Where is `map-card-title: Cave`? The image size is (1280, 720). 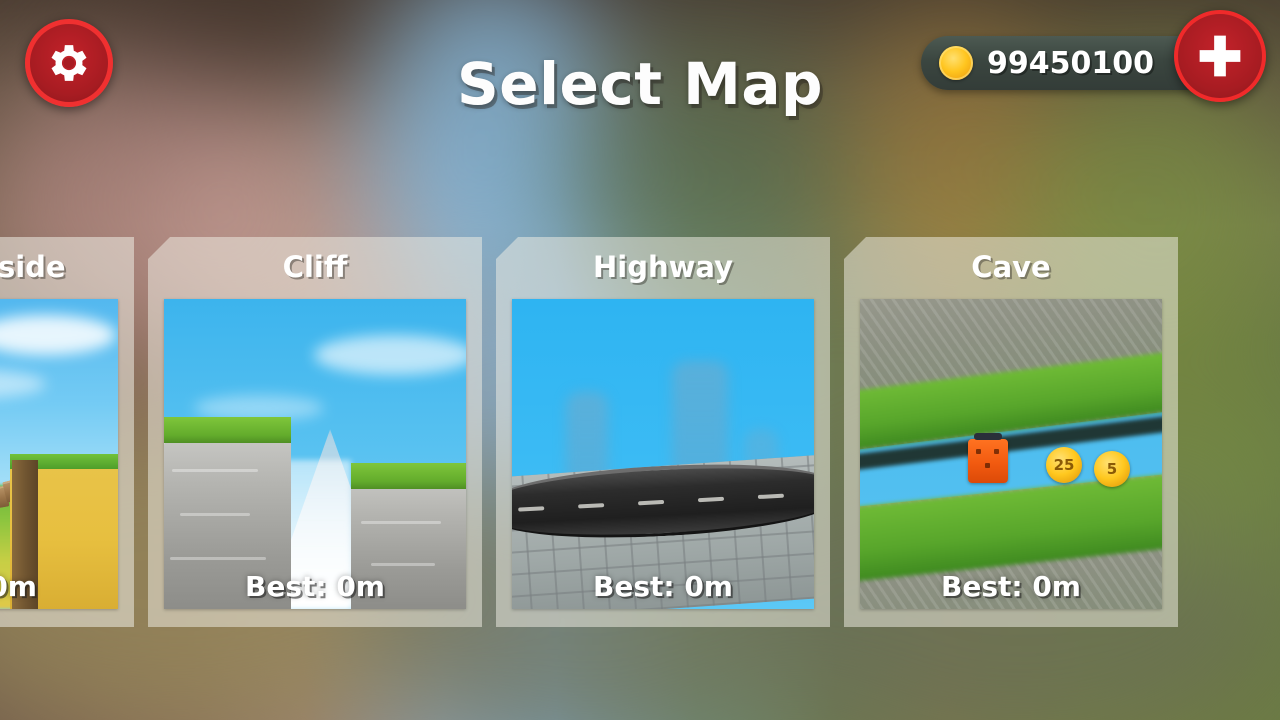
map-card-title: Cave is located at coordinates (1011, 267).